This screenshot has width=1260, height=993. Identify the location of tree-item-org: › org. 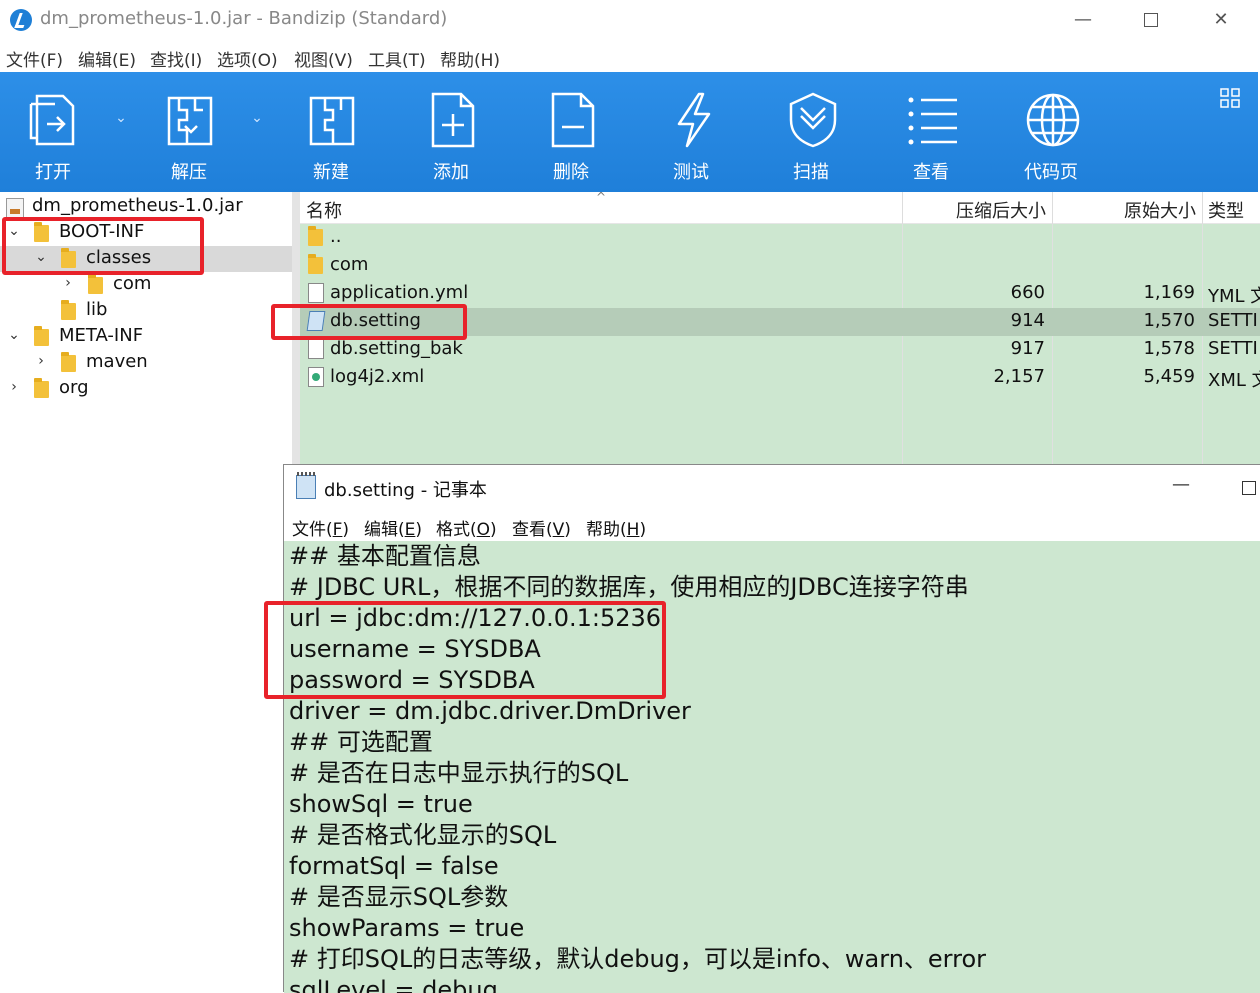
(146, 389).